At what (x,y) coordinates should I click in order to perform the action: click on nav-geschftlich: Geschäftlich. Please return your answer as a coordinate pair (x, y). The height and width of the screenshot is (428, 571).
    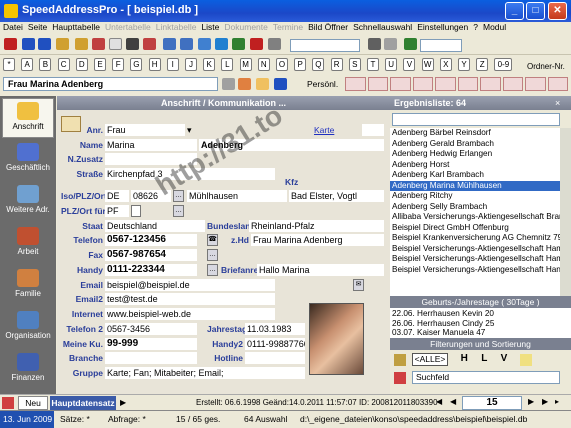
    Looking at the image, I should click on (28, 160).